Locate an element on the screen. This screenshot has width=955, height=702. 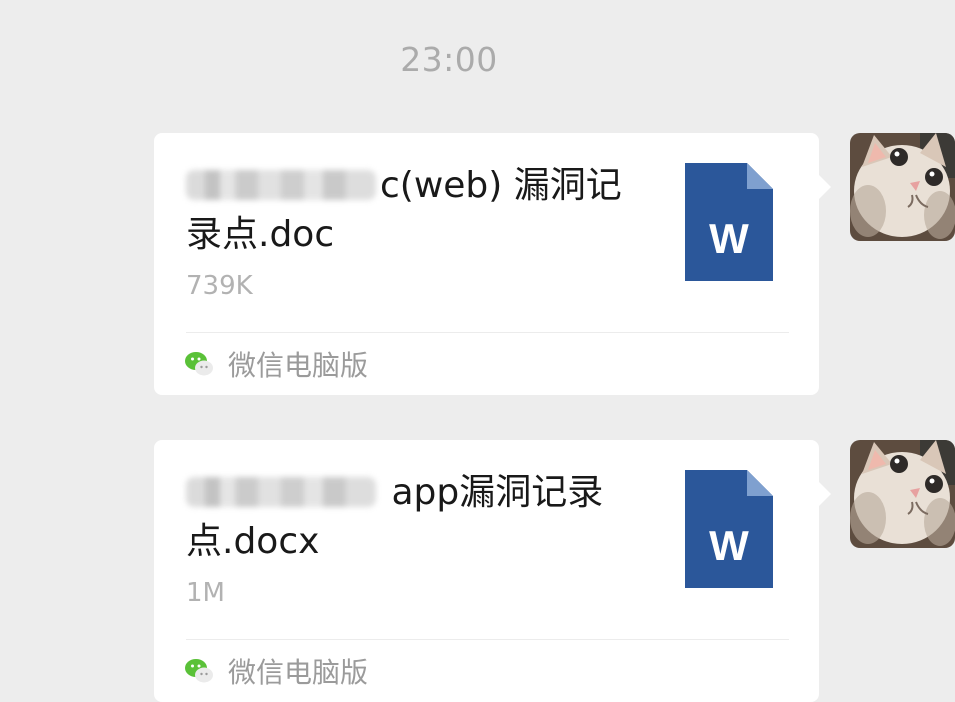
file-name: c(web) 漏洞记录点.doc is located at coordinates (416, 210).